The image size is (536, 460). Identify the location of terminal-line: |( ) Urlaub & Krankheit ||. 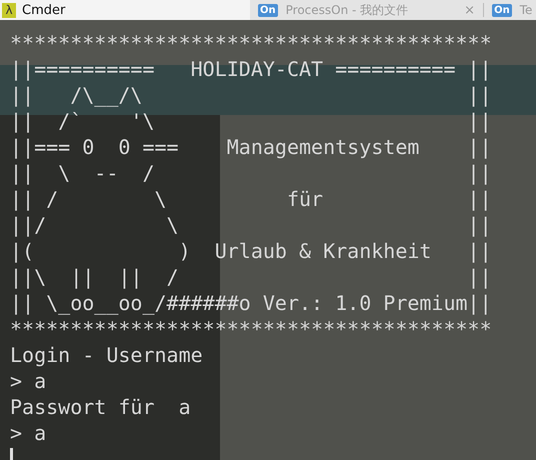
(251, 251).